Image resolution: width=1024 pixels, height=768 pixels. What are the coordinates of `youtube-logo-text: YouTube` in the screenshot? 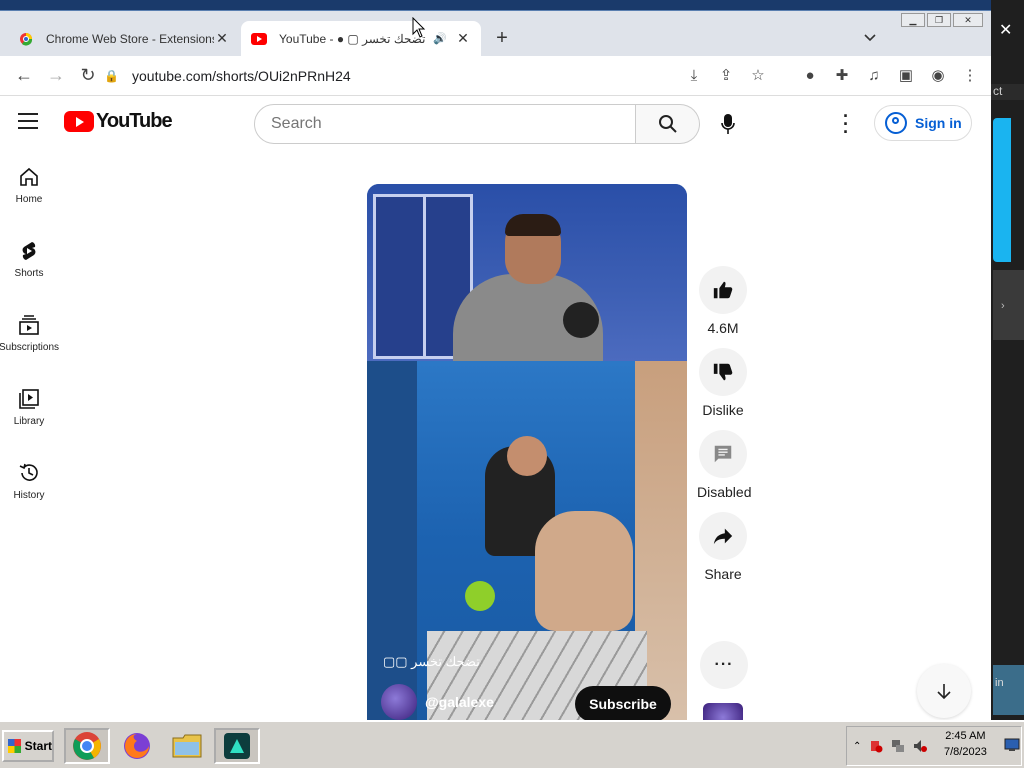 It's located at (134, 121).